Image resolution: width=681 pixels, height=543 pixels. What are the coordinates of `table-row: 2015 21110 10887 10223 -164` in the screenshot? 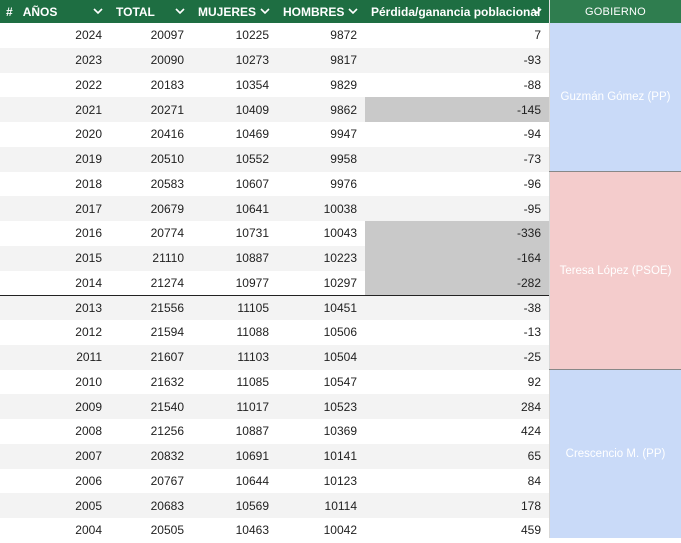 It's located at (274, 258).